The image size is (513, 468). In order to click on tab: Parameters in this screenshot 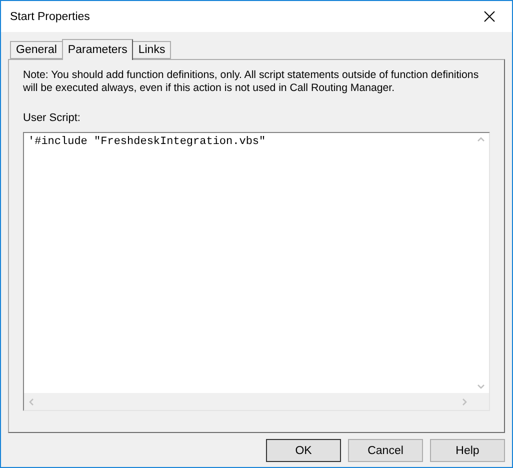, I will do `click(98, 49)`.